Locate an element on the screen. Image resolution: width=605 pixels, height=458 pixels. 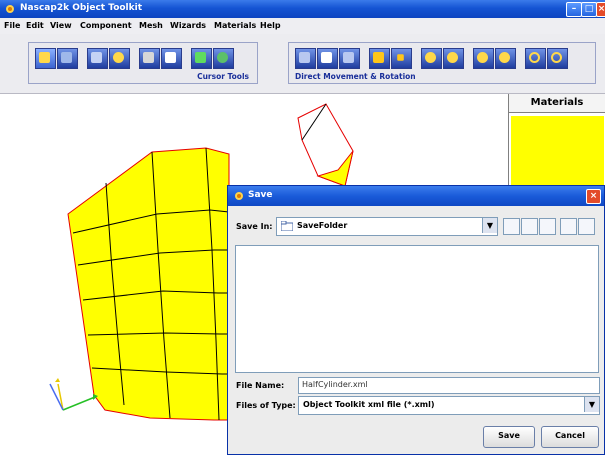
save-in-value: SaveFolder is located at coordinates (322, 225).